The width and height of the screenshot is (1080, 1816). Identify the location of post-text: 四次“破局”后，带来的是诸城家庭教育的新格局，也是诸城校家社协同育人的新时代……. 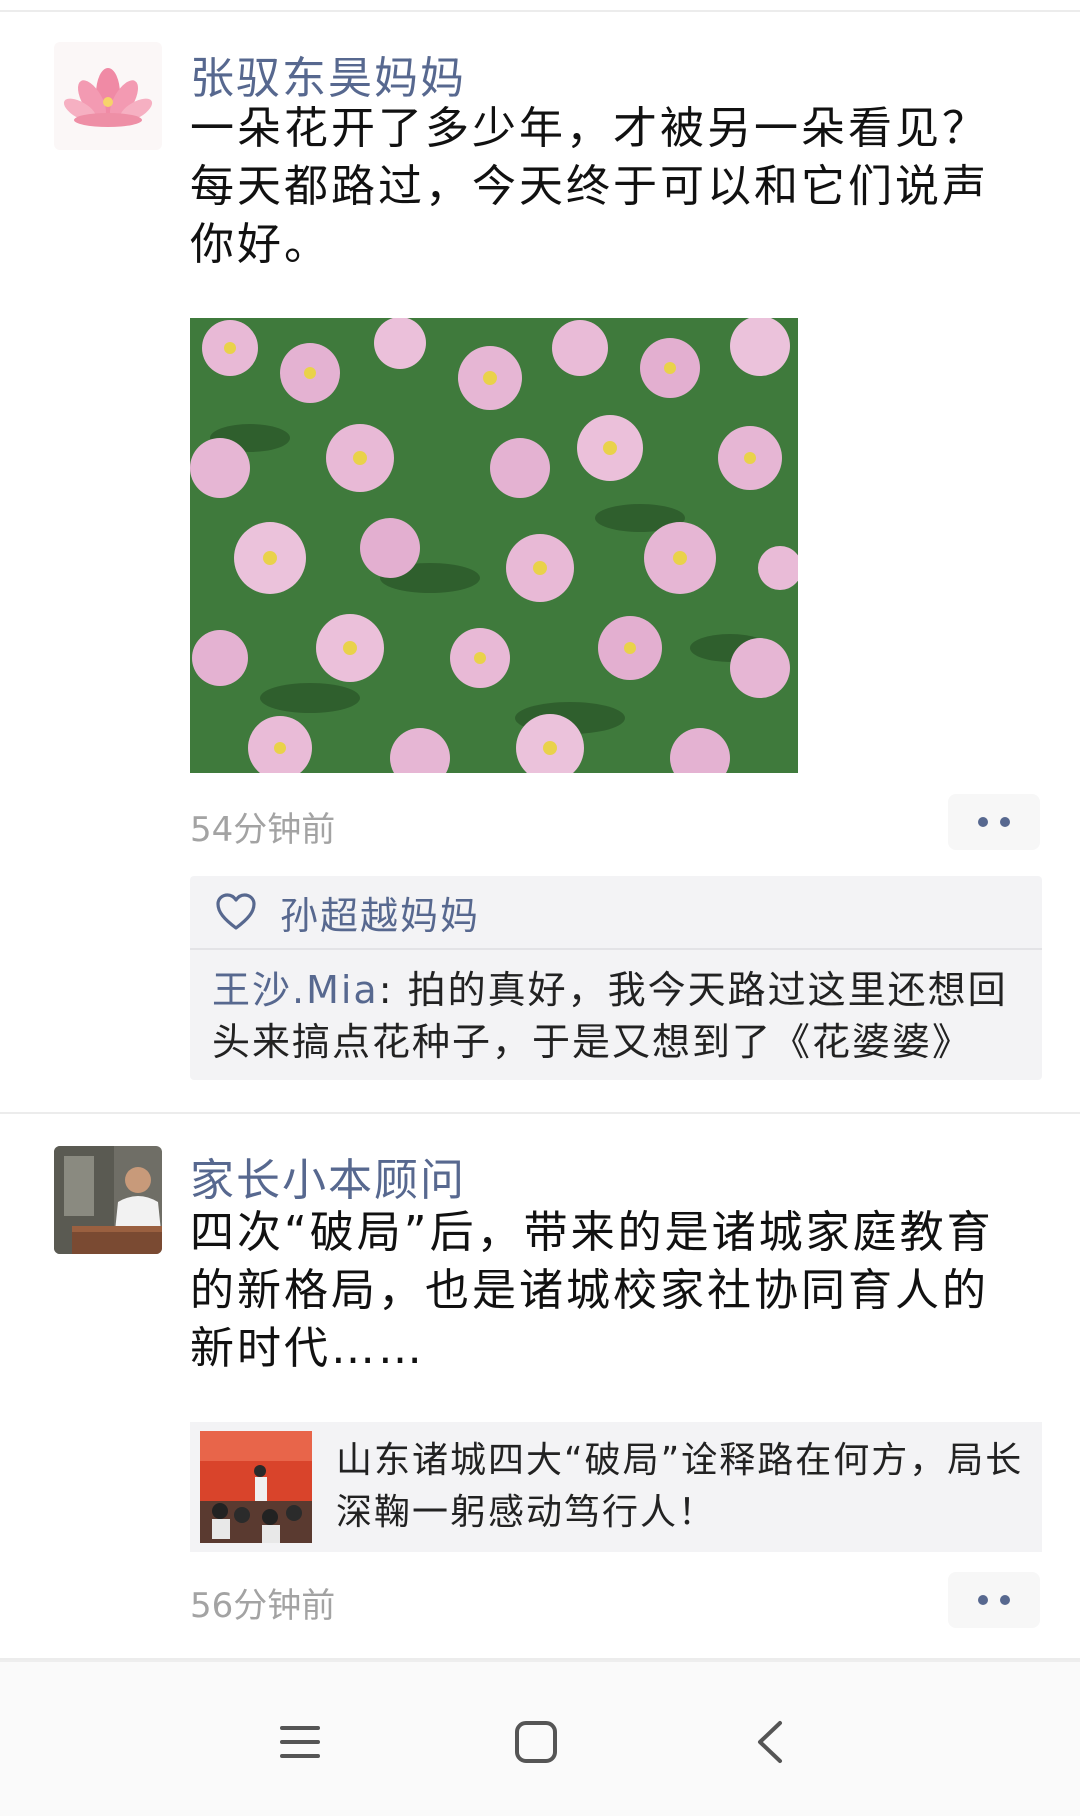
(592, 1290).